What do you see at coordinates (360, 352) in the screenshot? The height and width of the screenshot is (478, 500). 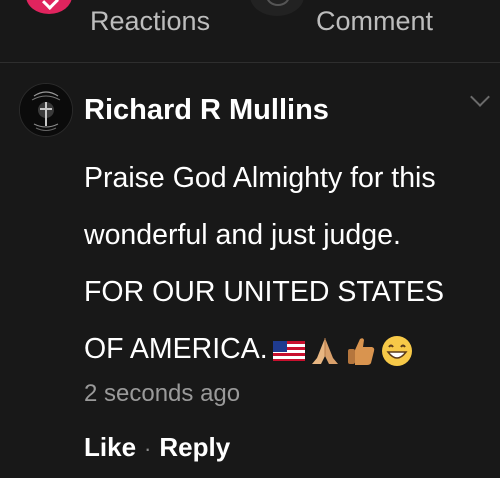 I see `thumbs-up-icon` at bounding box center [360, 352].